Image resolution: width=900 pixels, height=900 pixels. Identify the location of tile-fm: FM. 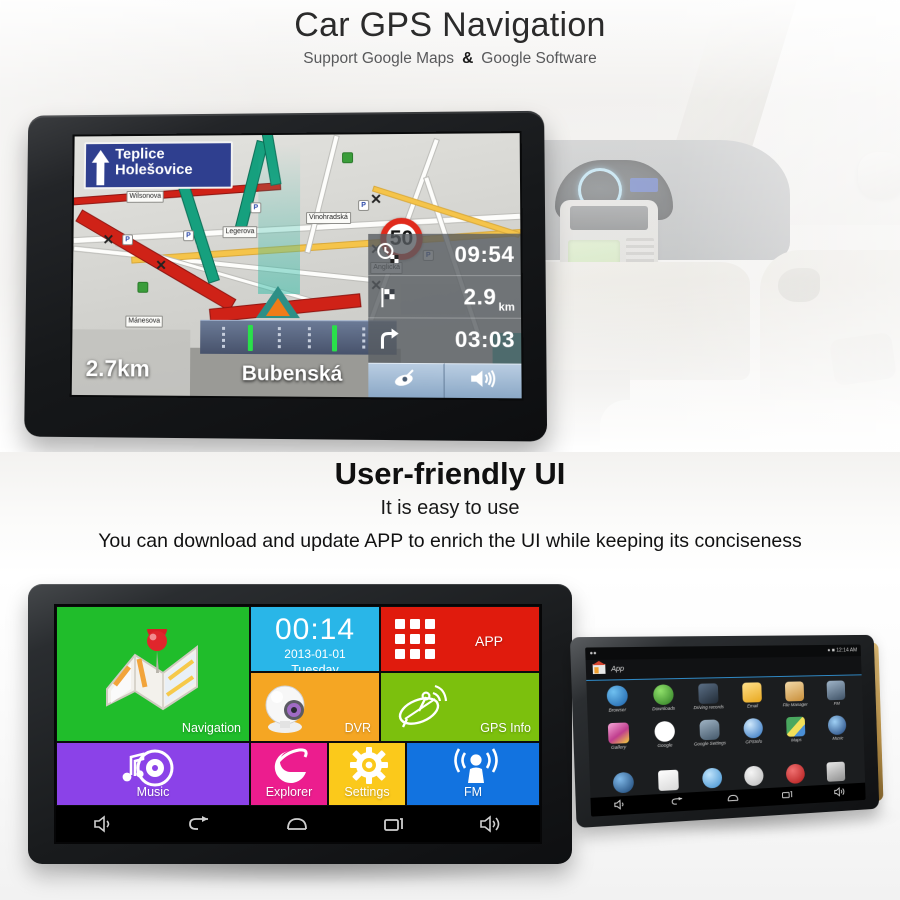
(473, 774).